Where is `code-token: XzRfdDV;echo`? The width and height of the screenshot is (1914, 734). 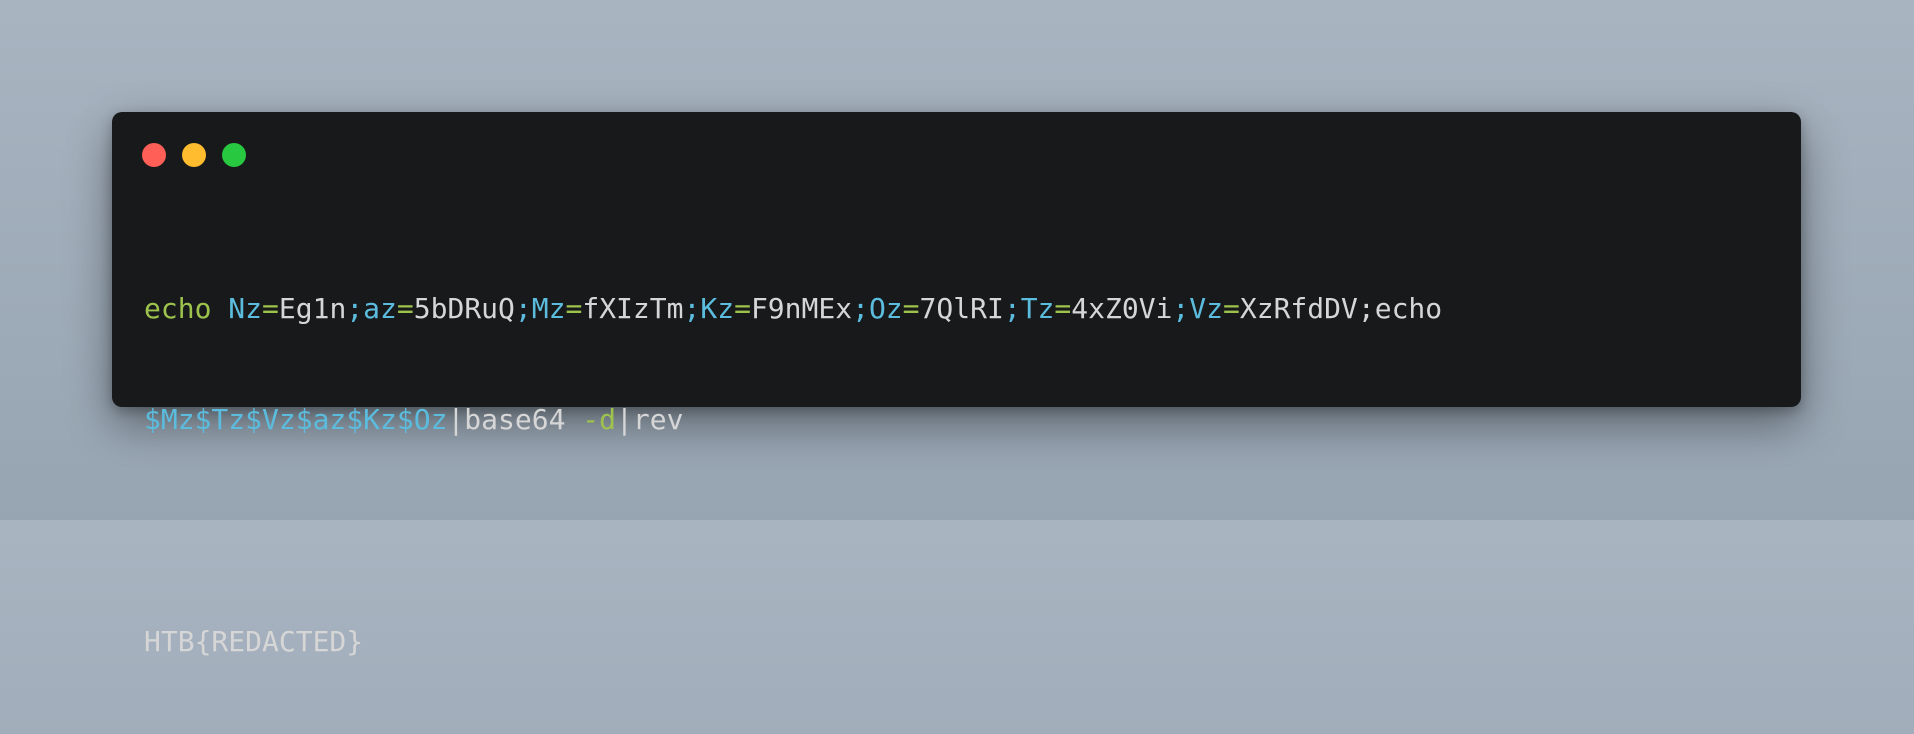 code-token: XzRfdDV;echo is located at coordinates (1341, 308).